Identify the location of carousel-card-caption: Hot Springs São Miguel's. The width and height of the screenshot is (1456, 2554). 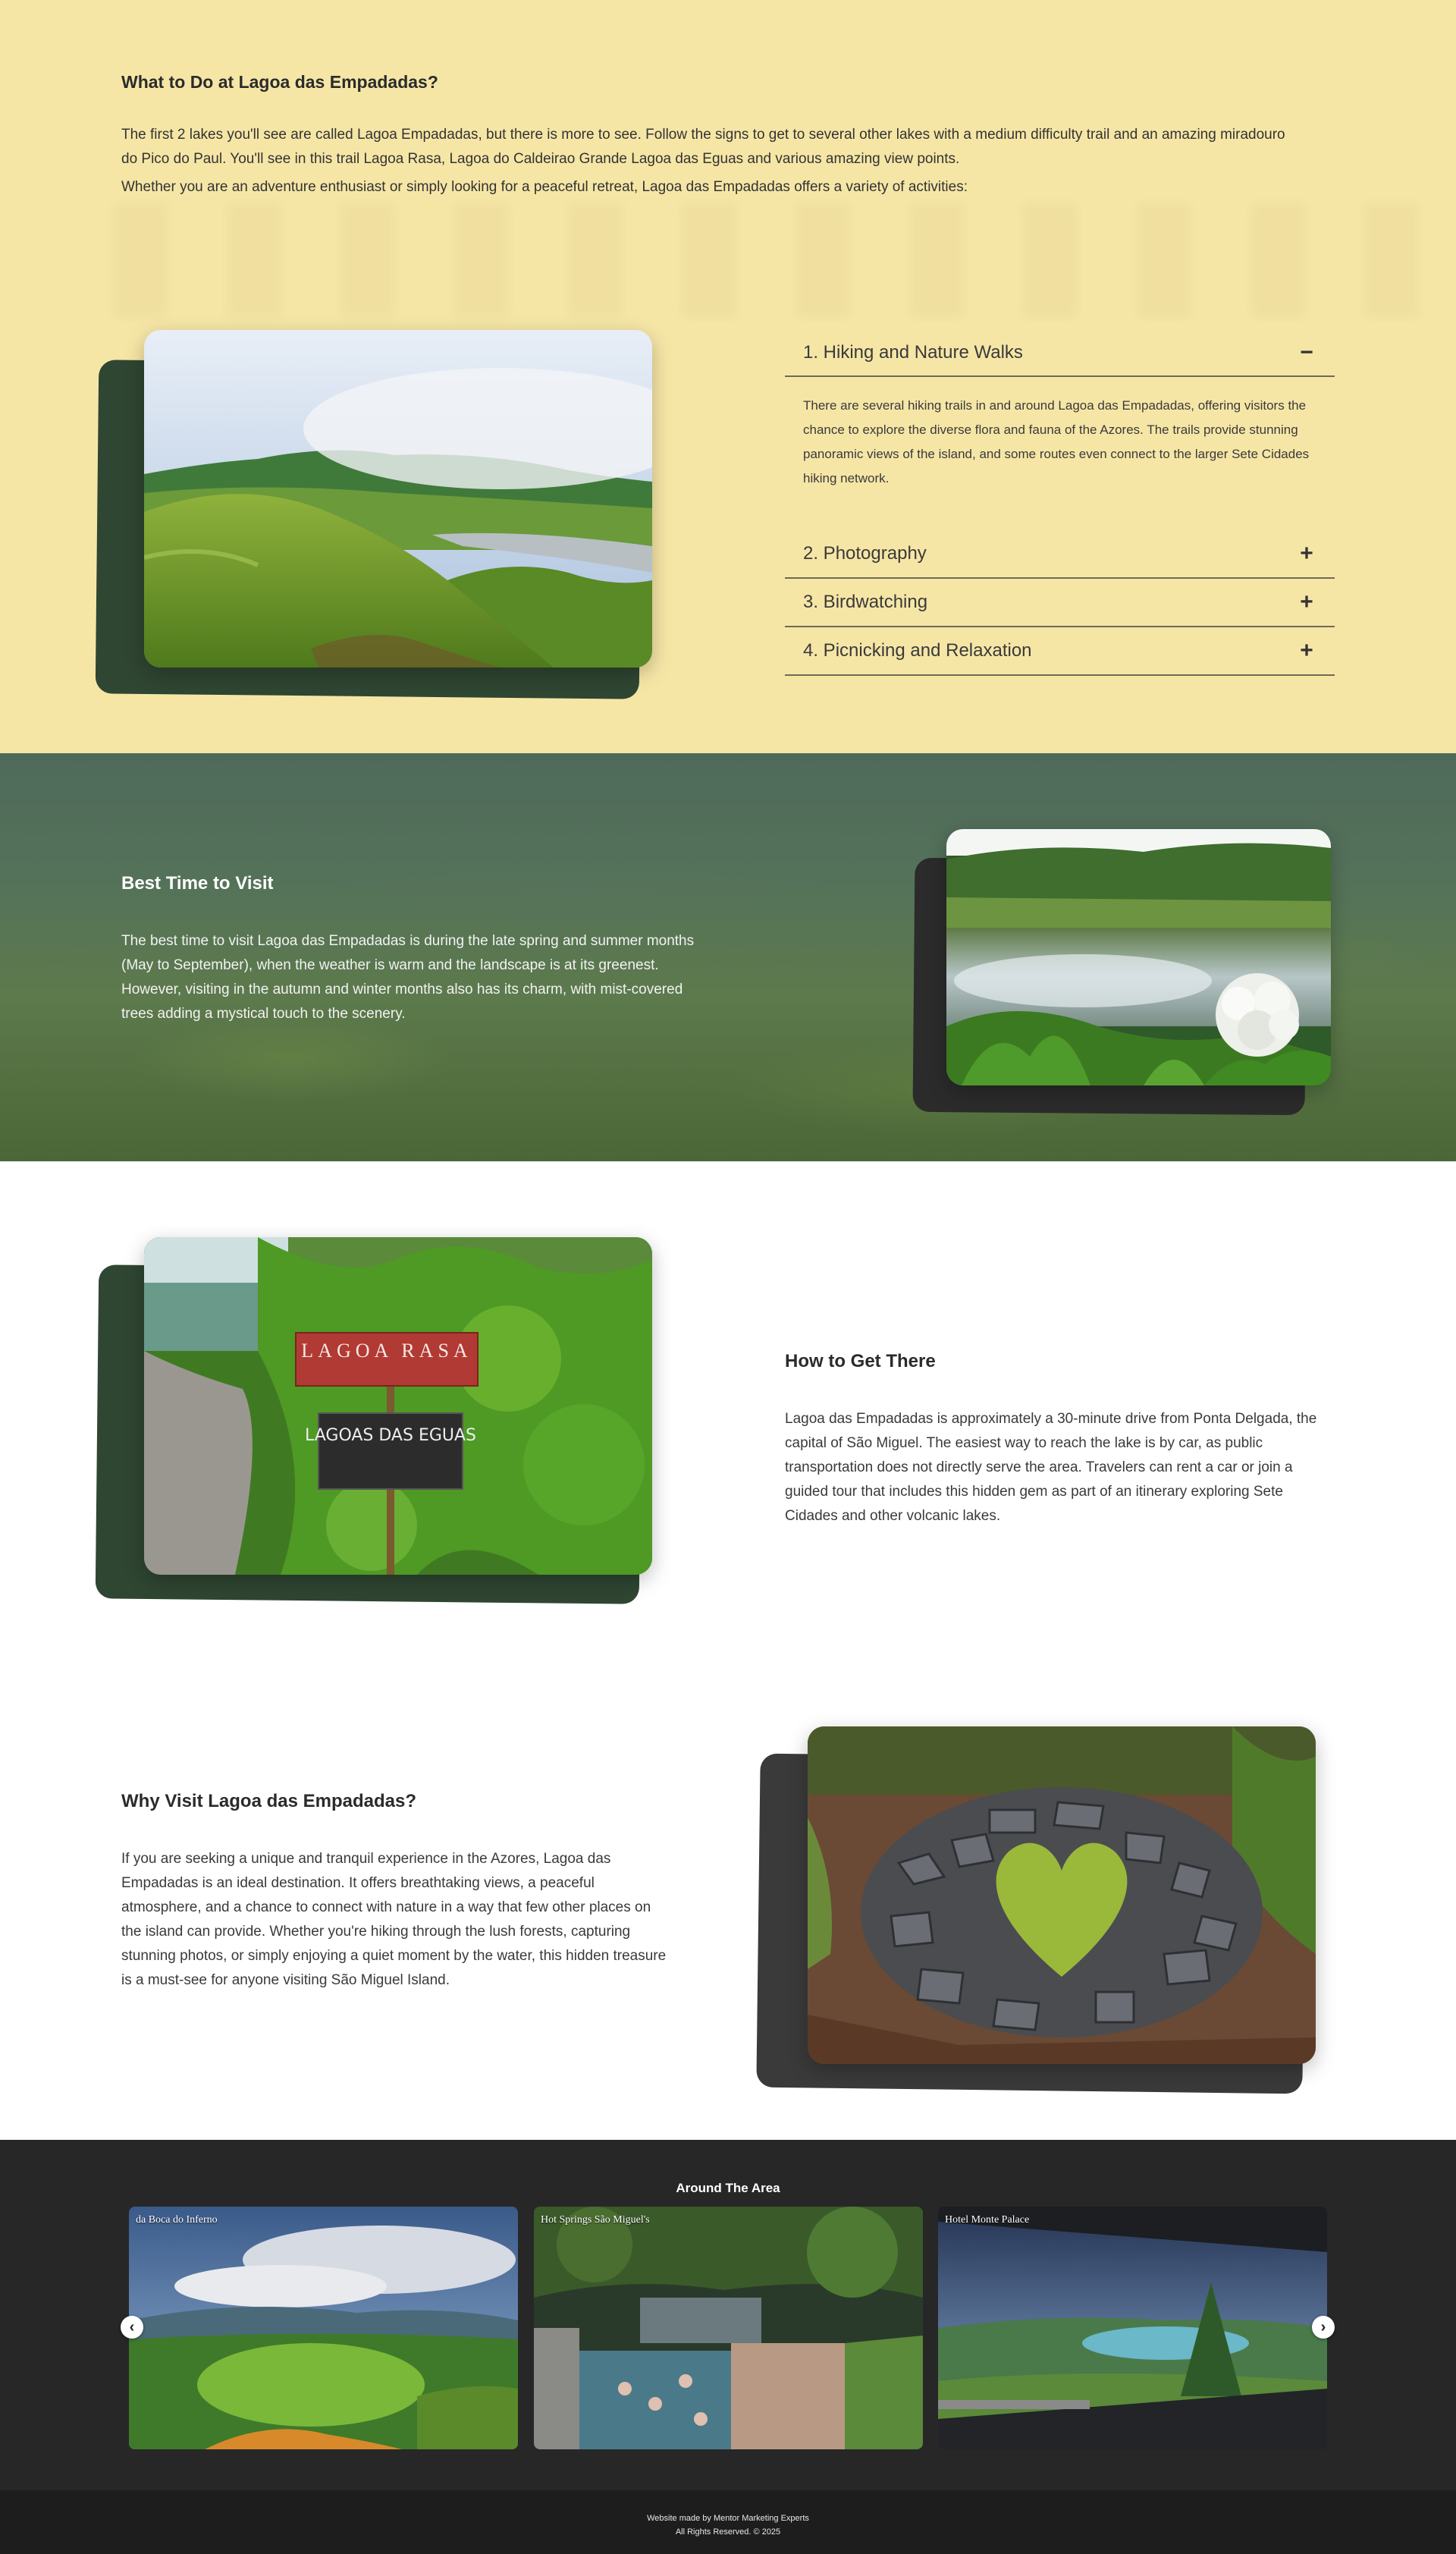
(595, 2220).